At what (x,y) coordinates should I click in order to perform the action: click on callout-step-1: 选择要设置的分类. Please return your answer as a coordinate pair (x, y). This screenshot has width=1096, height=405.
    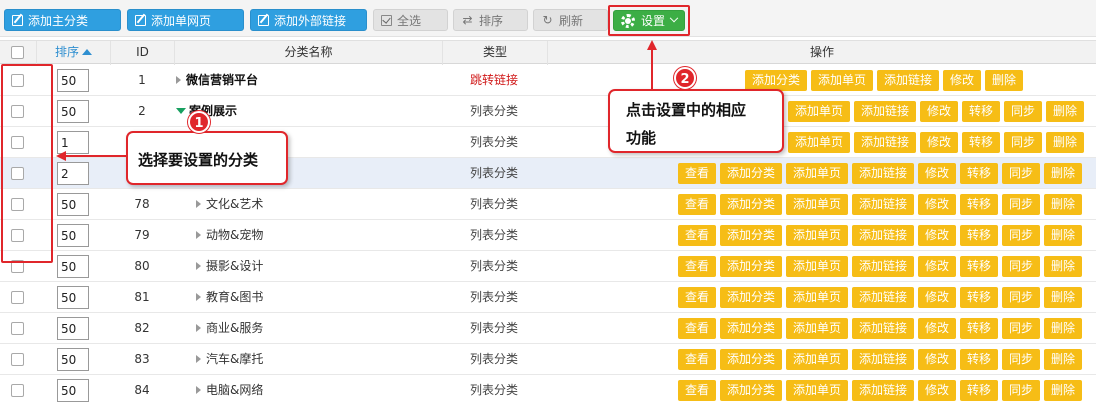
    Looking at the image, I should click on (207, 158).